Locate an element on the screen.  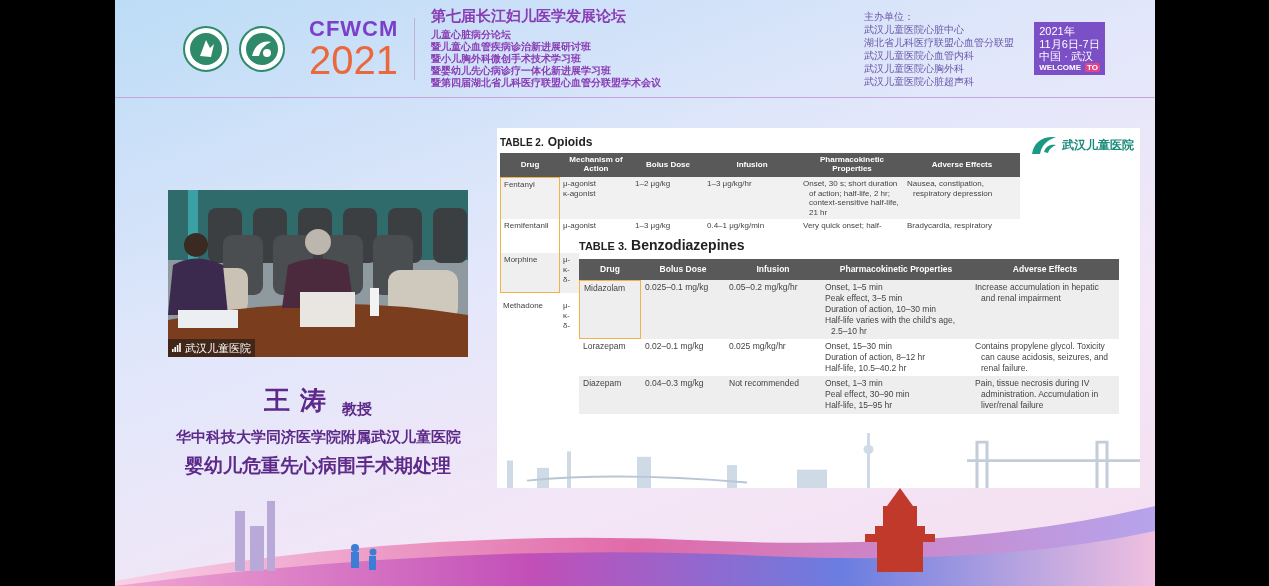
welcome-text: WELCOME is located at coordinates (1060, 67).